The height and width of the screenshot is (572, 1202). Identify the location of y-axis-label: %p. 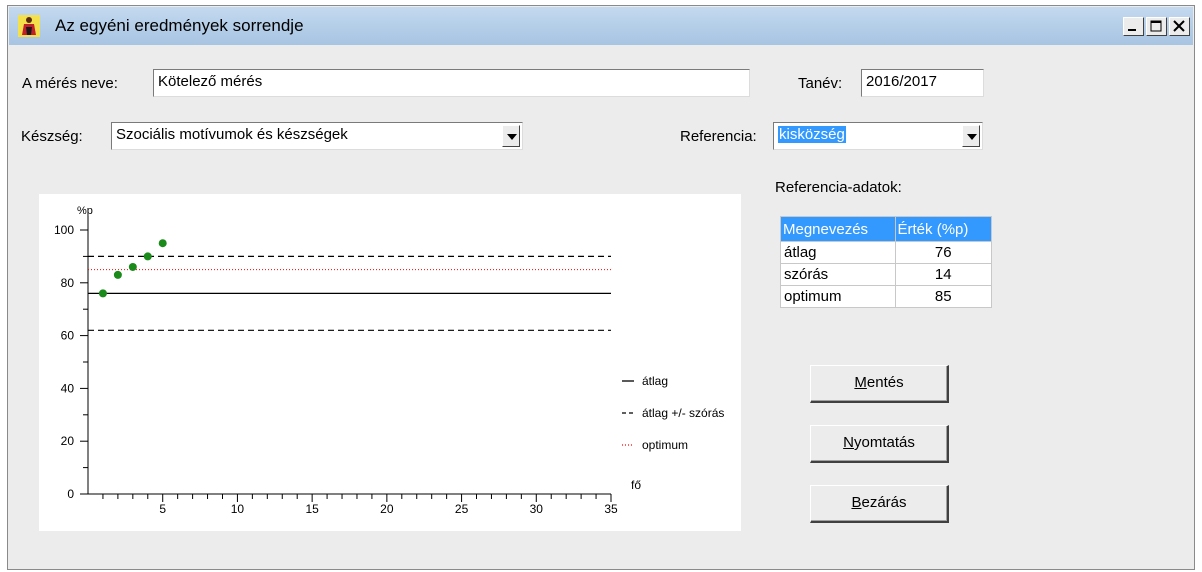
(85, 211).